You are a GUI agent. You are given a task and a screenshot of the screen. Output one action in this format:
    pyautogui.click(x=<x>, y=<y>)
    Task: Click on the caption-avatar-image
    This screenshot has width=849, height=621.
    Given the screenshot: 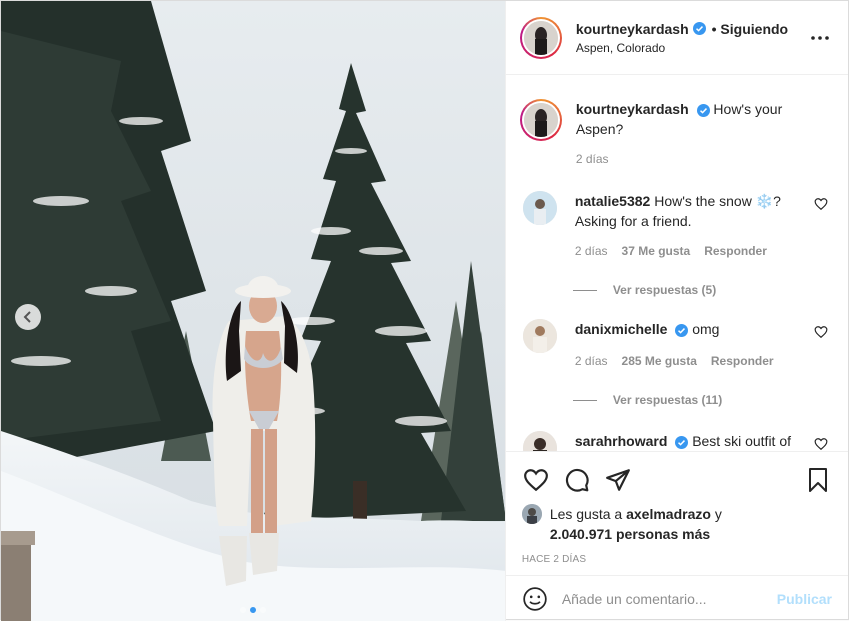 What is the action you would take?
    pyautogui.click(x=540, y=120)
    